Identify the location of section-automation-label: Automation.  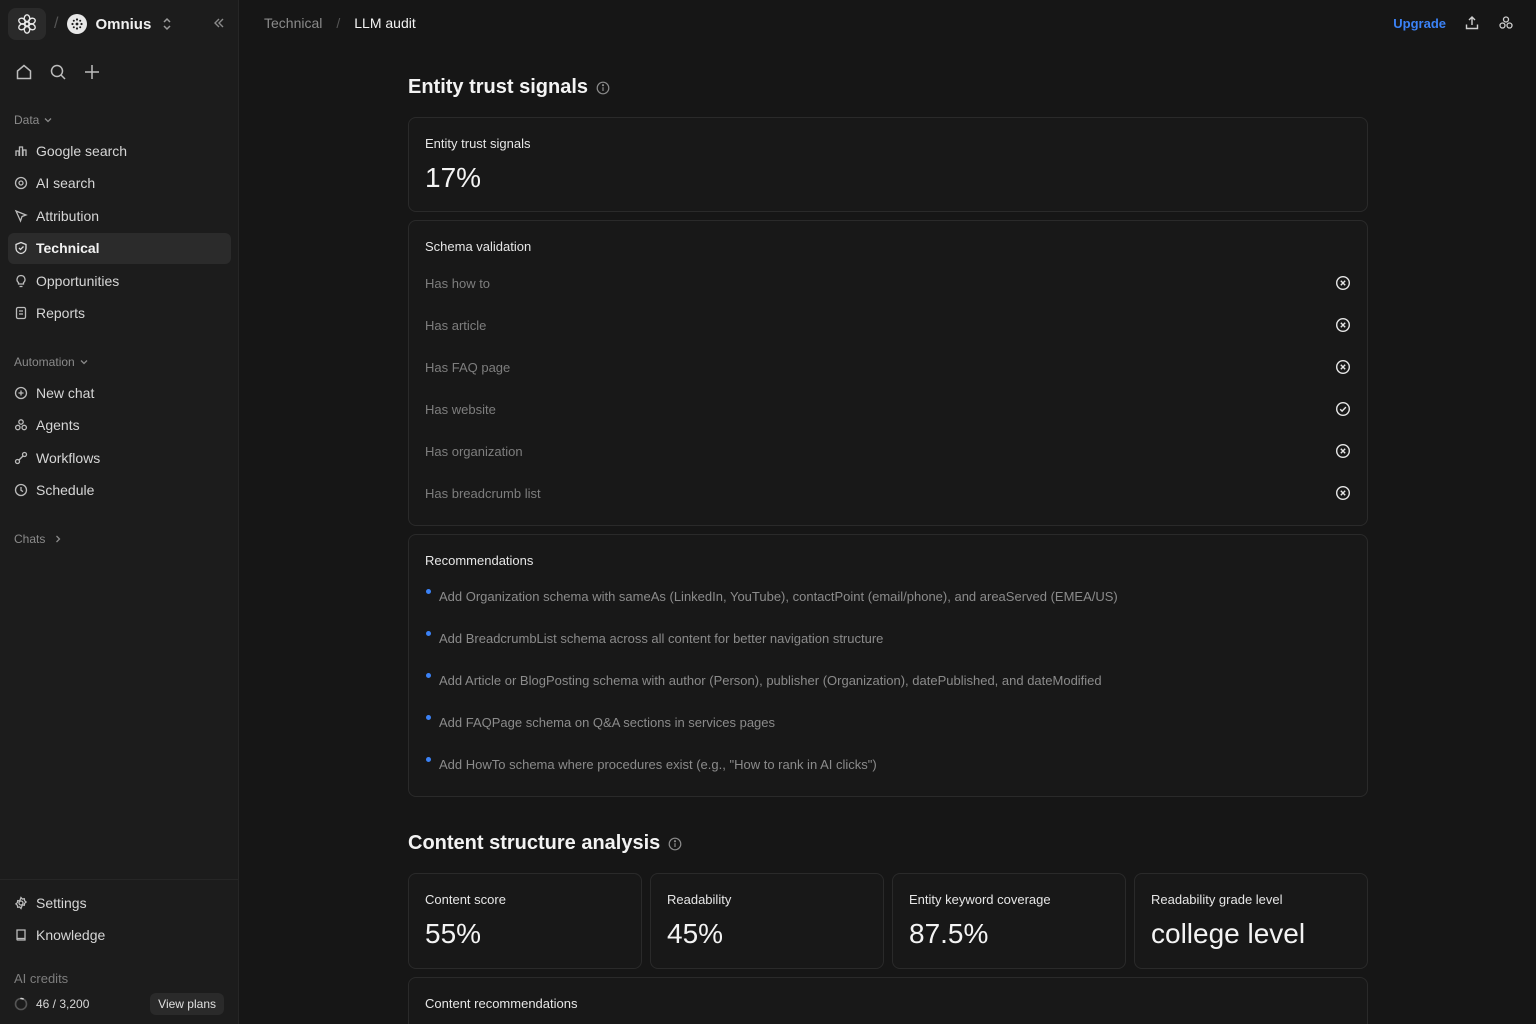
(44, 362).